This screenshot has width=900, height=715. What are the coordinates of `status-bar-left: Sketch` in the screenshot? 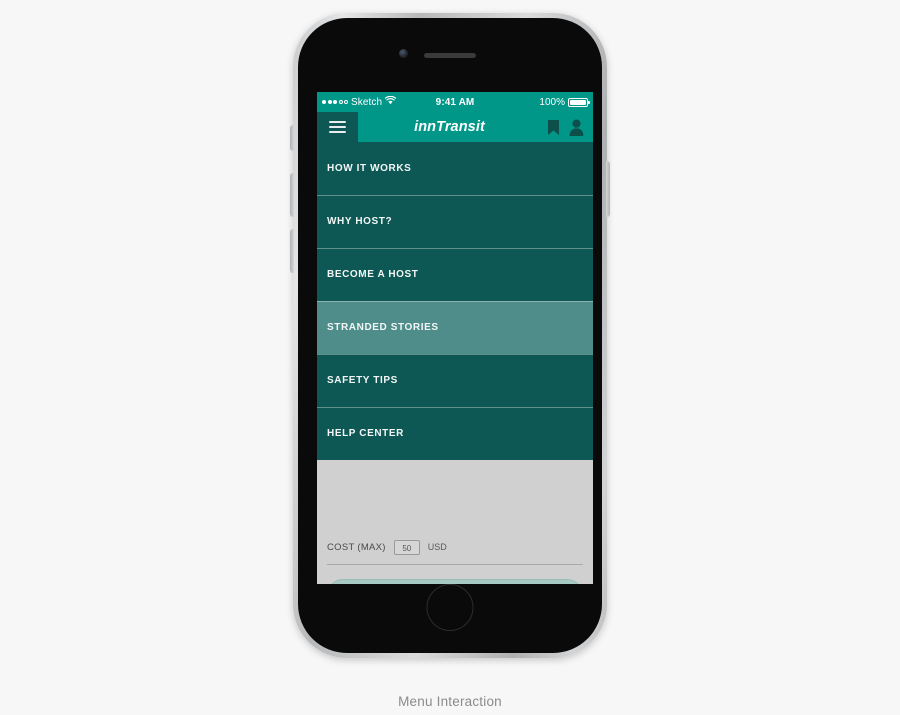 It's located at (379, 101).